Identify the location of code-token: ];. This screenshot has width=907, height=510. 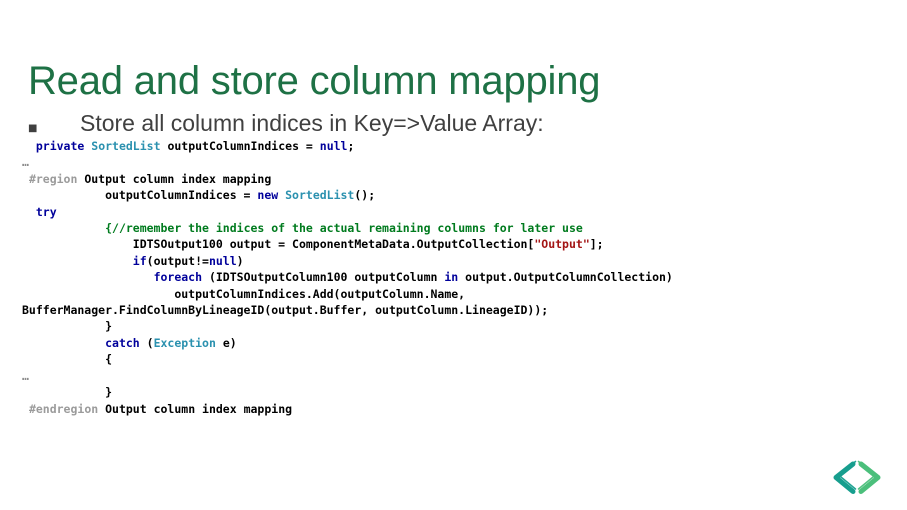
(596, 244).